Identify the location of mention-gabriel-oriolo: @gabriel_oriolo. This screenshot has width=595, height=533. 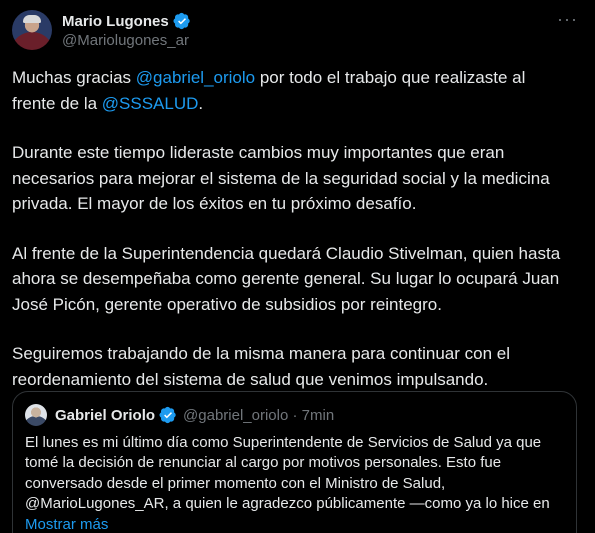
(195, 77).